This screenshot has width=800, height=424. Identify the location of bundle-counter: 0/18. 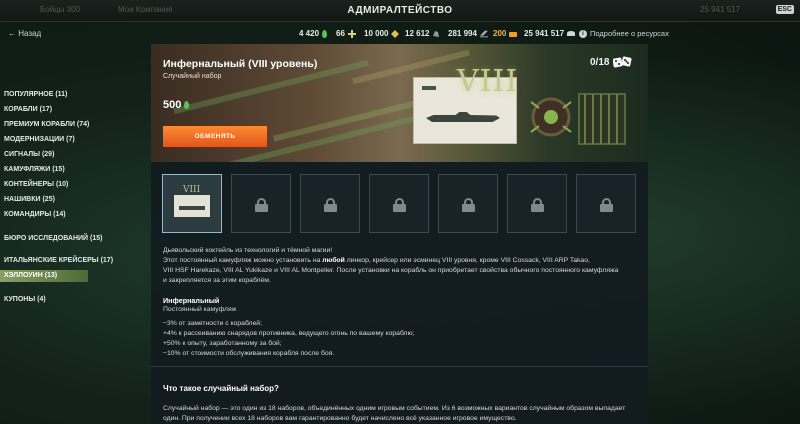
(611, 62).